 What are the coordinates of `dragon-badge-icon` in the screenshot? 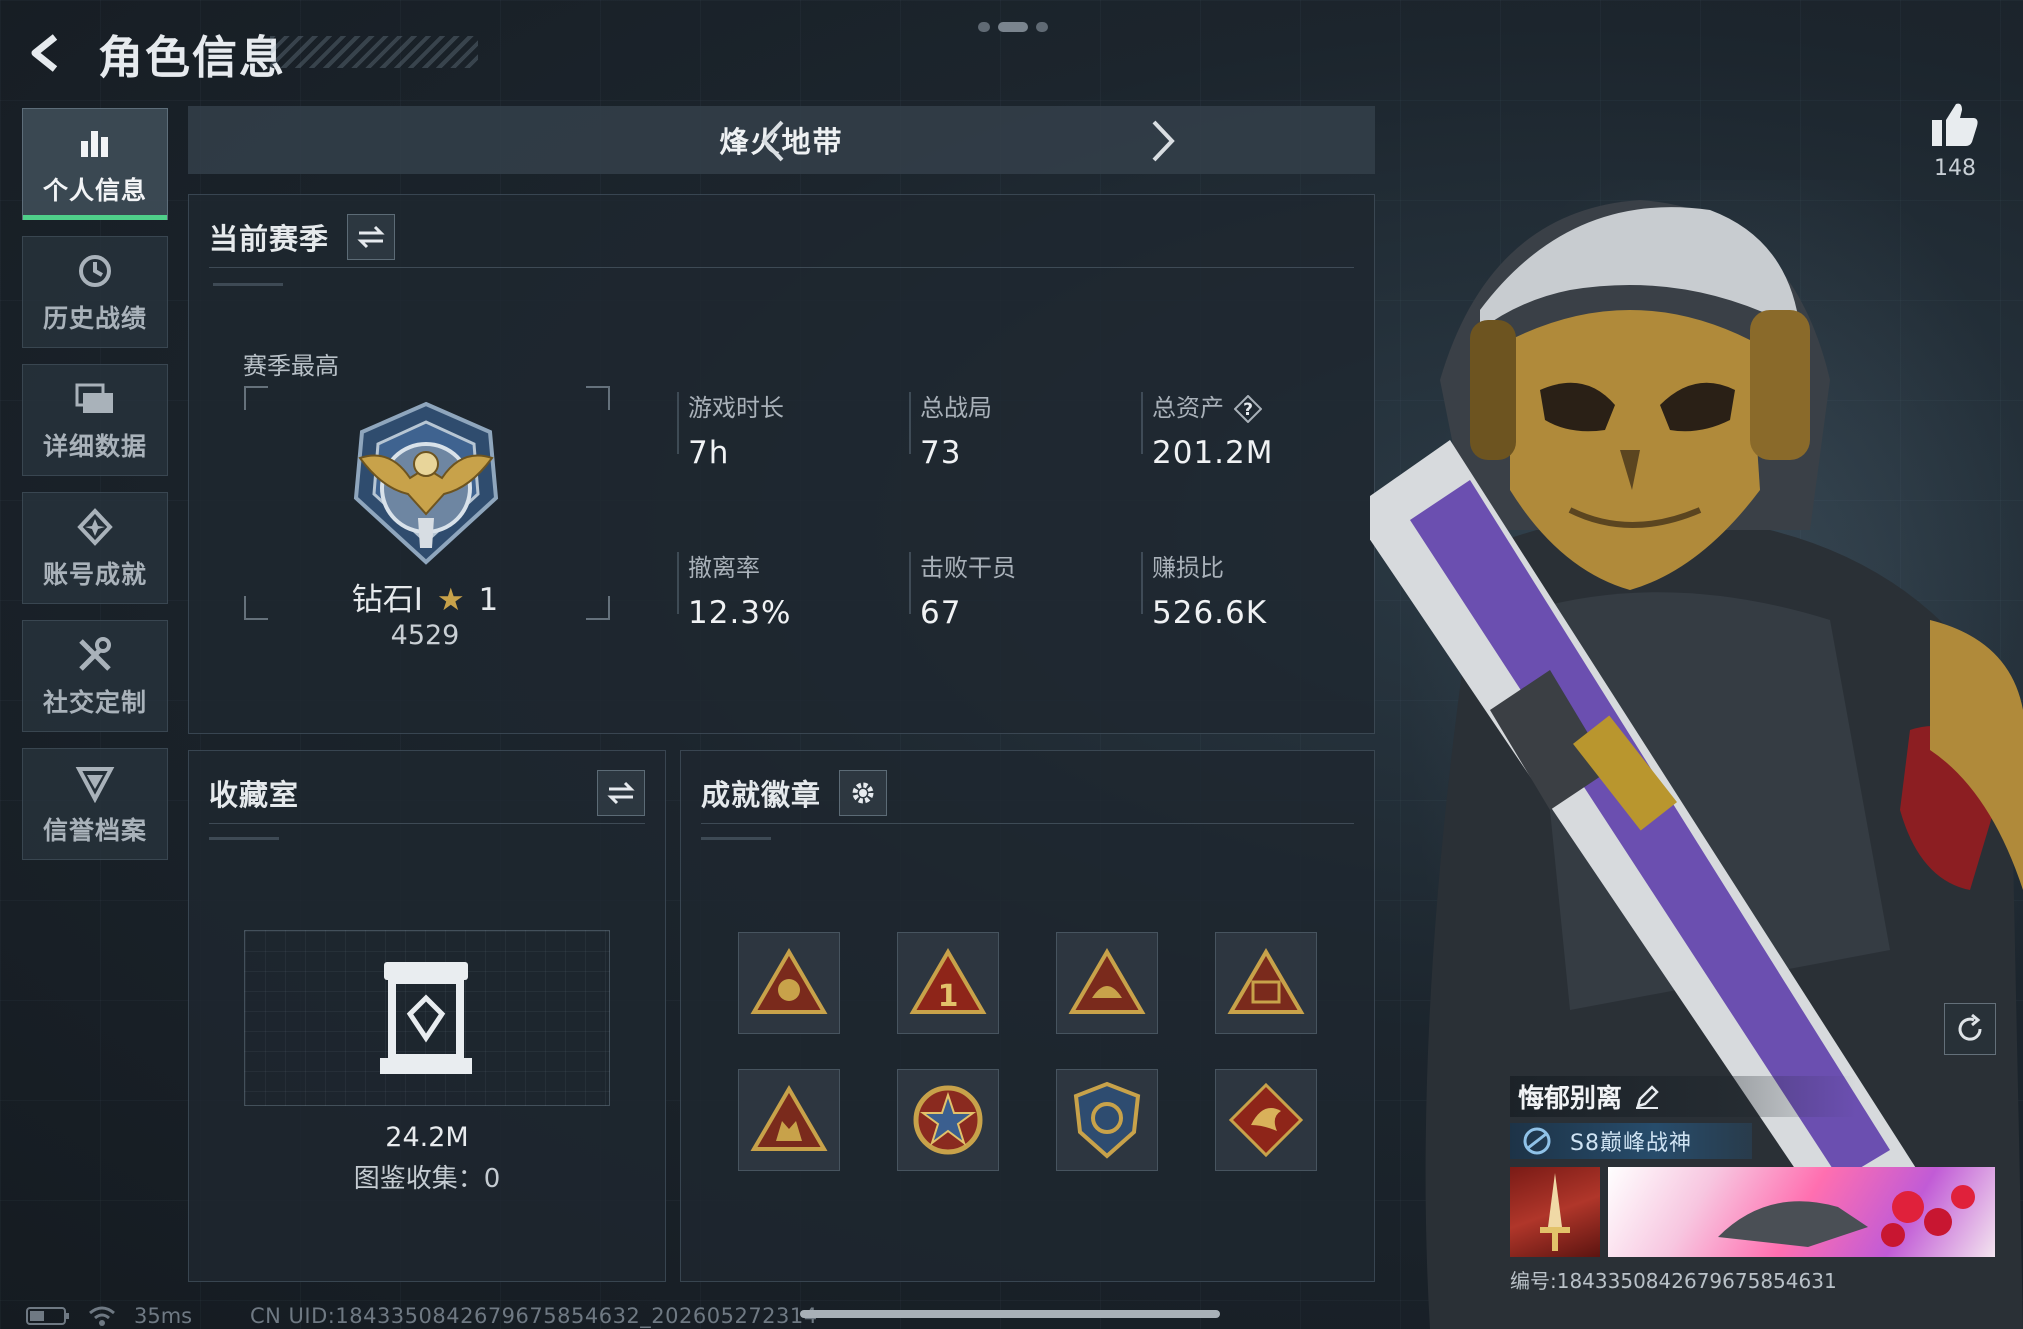 It's located at (1266, 1120).